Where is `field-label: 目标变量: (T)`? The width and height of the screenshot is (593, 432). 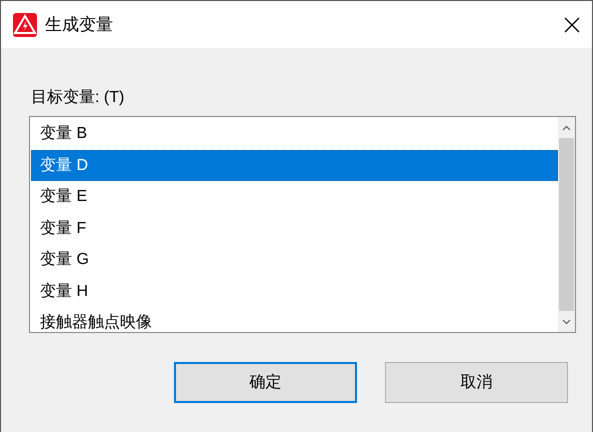
field-label: 目标变量: (T) is located at coordinates (78, 98).